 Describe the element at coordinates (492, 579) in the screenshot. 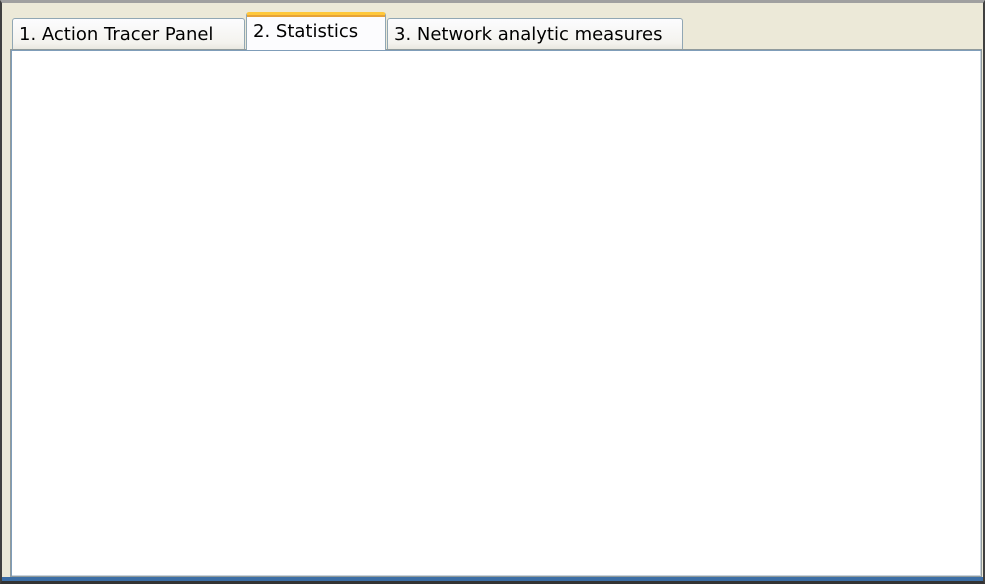

I see `window-bottom-border` at that location.